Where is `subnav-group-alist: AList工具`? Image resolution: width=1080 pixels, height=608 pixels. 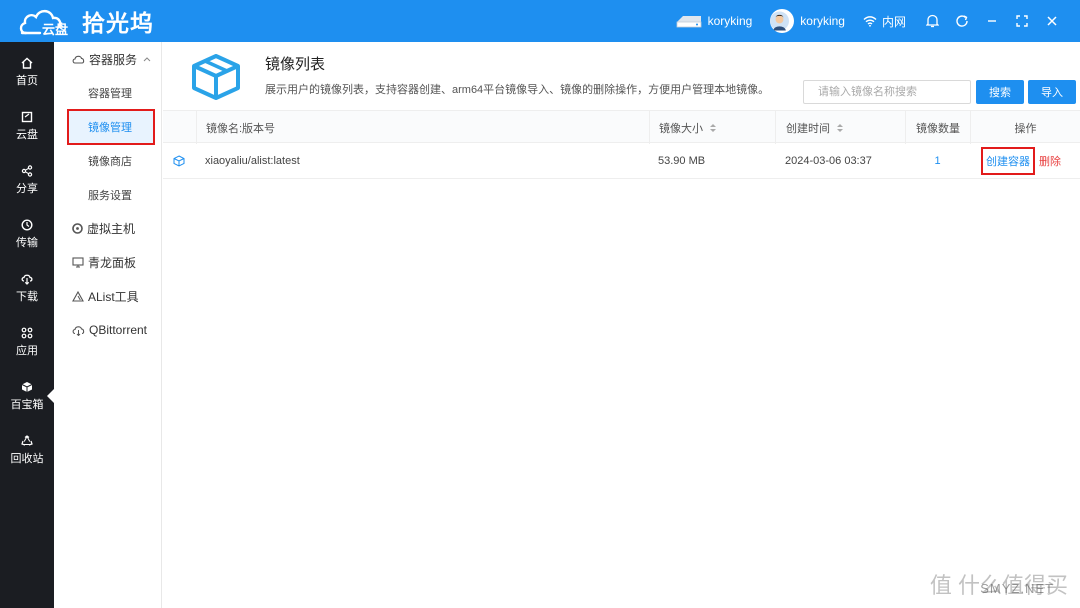 subnav-group-alist: AList工具 is located at coordinates (108, 296).